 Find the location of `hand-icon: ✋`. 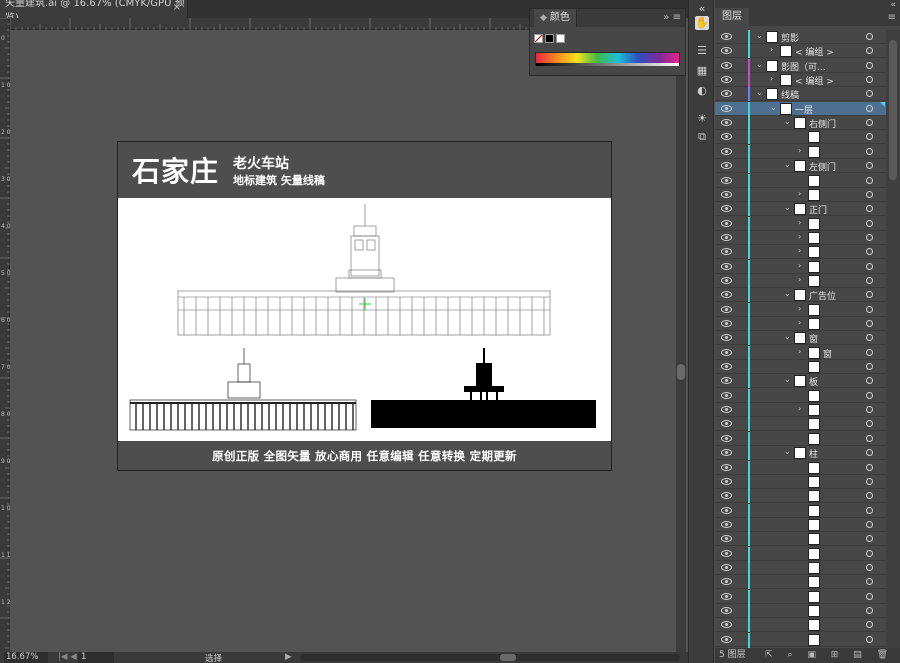

hand-icon: ✋ is located at coordinates (702, 23).